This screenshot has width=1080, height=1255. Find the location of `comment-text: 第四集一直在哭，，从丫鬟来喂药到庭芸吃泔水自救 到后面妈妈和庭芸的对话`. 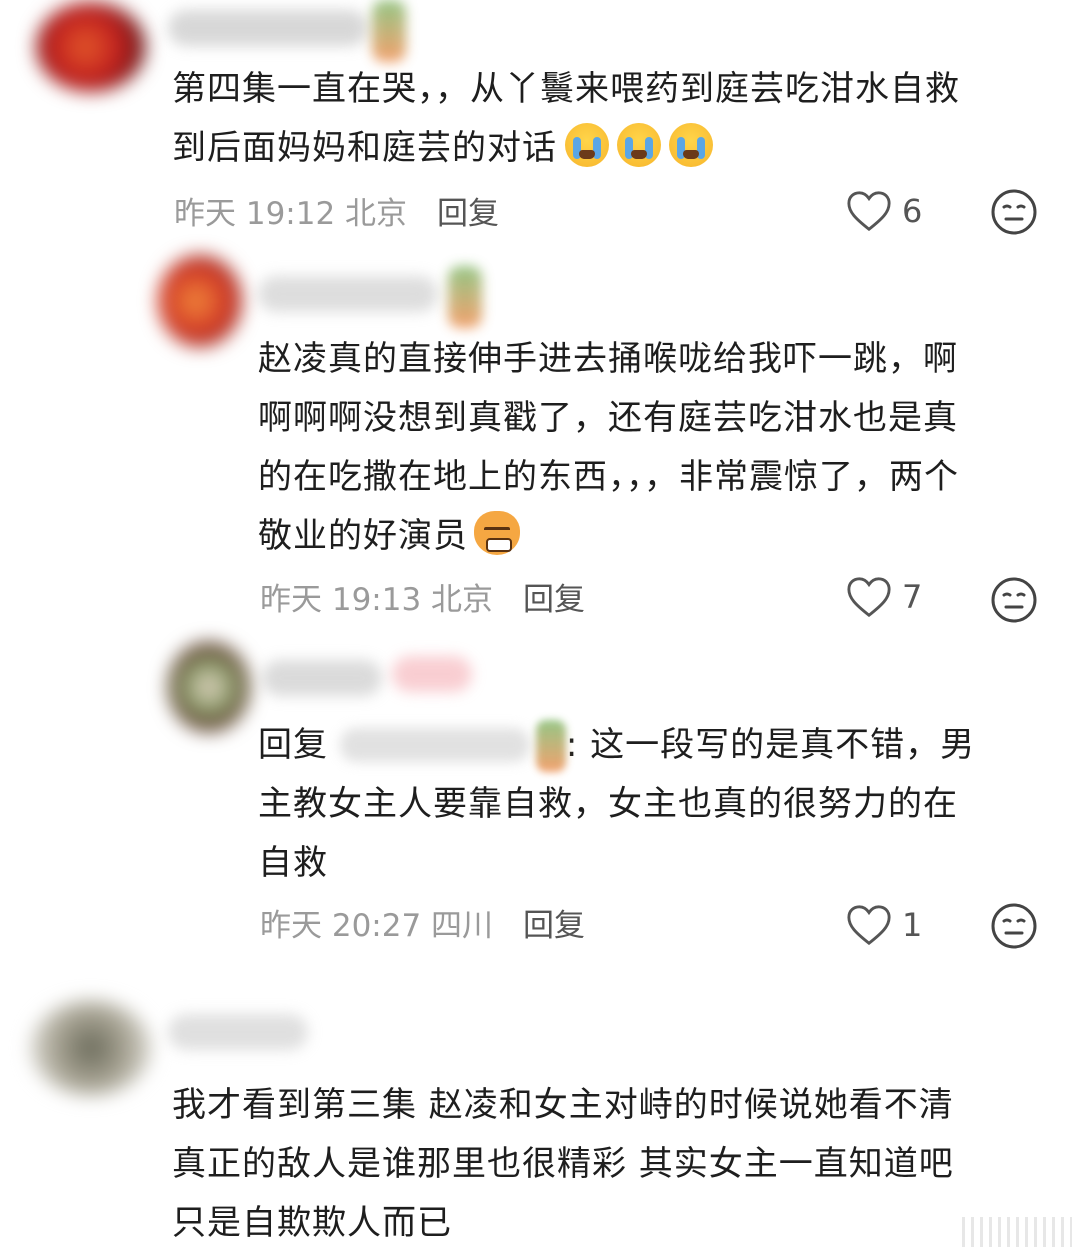

comment-text: 第四集一直在哭，，从丫鬟来喂药到庭芸吃泔水自救 到后面妈妈和庭芸的对话 is located at coordinates (566, 118).